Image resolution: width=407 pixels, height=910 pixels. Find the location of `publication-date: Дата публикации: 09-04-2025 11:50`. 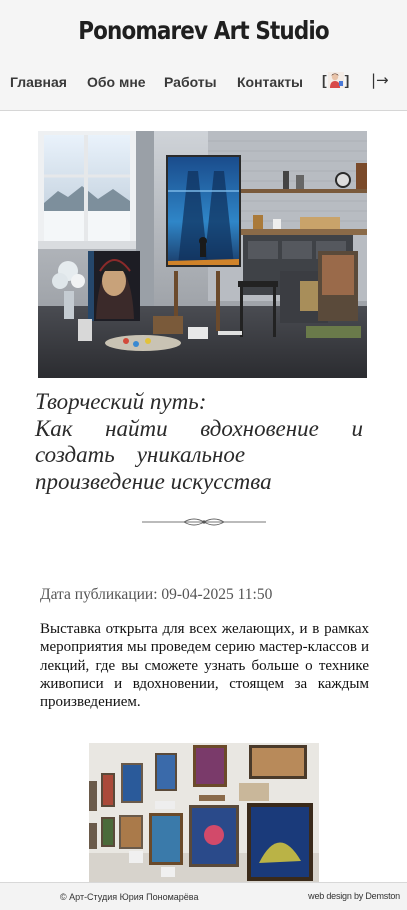

publication-date: Дата публикации: 09-04-2025 11:50 is located at coordinates (156, 595).